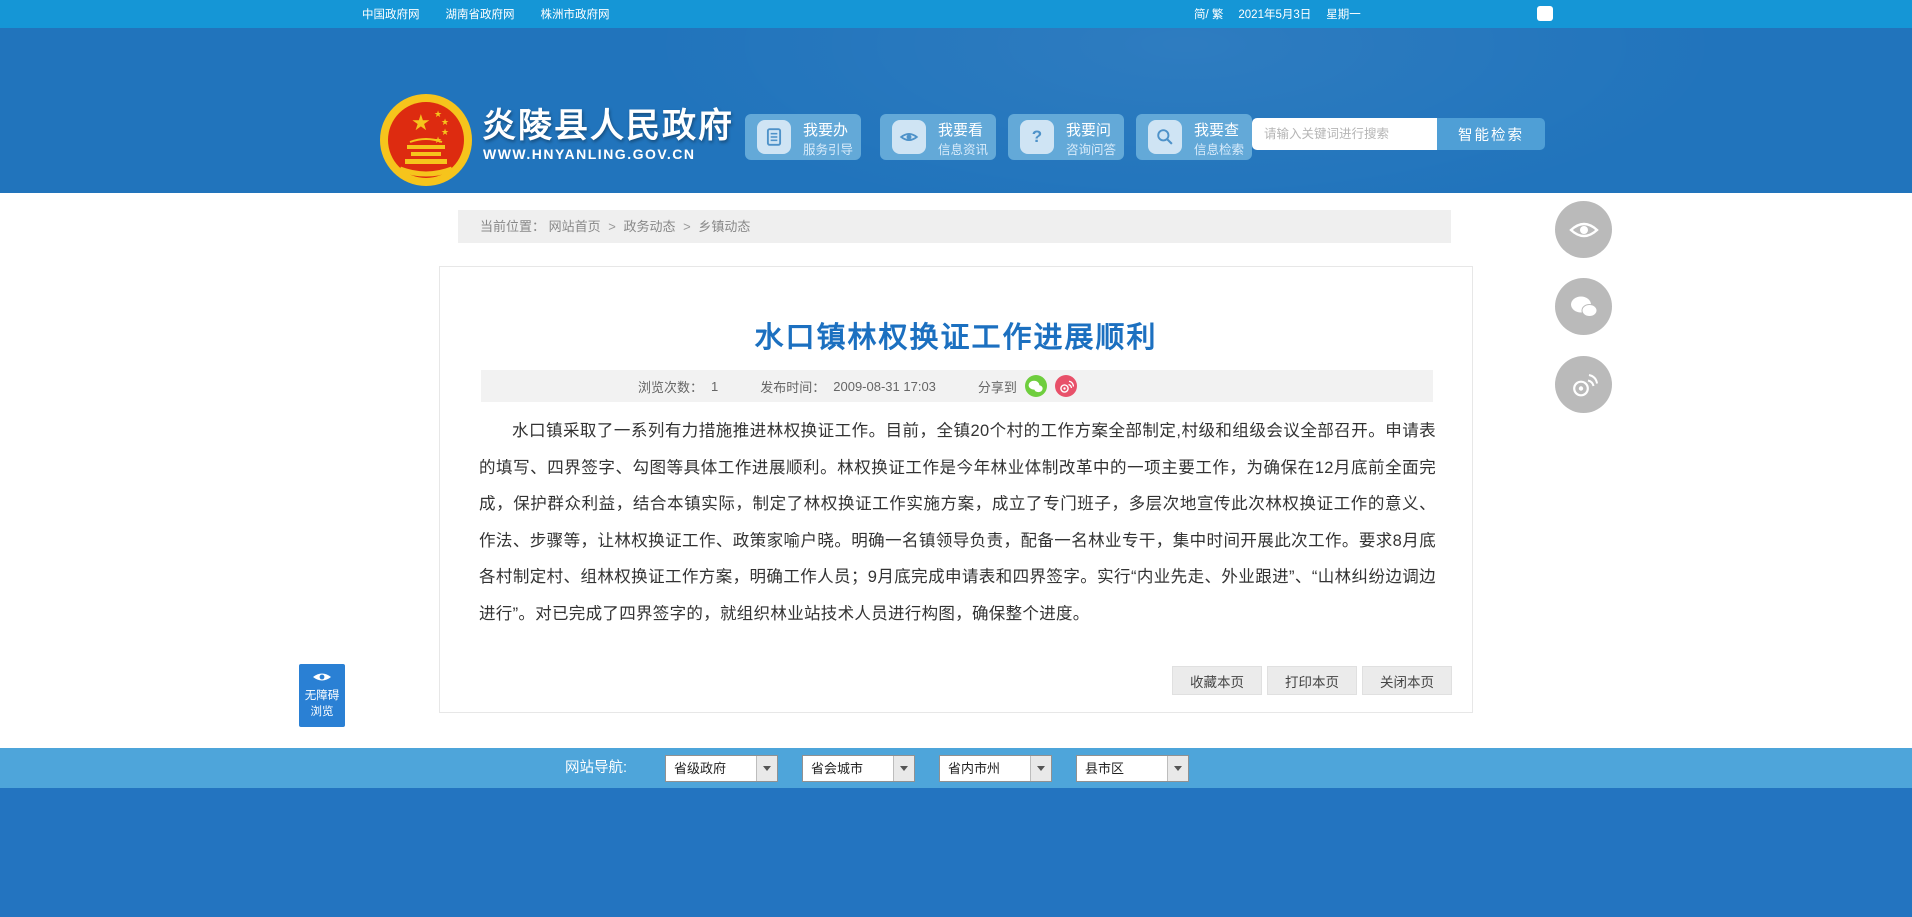  I want to click on site-nav-label: 网站导航:, so click(596, 768).